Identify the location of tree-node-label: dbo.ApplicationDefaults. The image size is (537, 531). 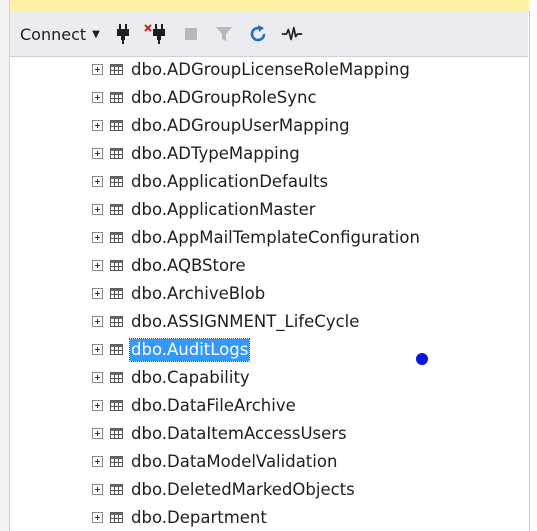
(229, 182).